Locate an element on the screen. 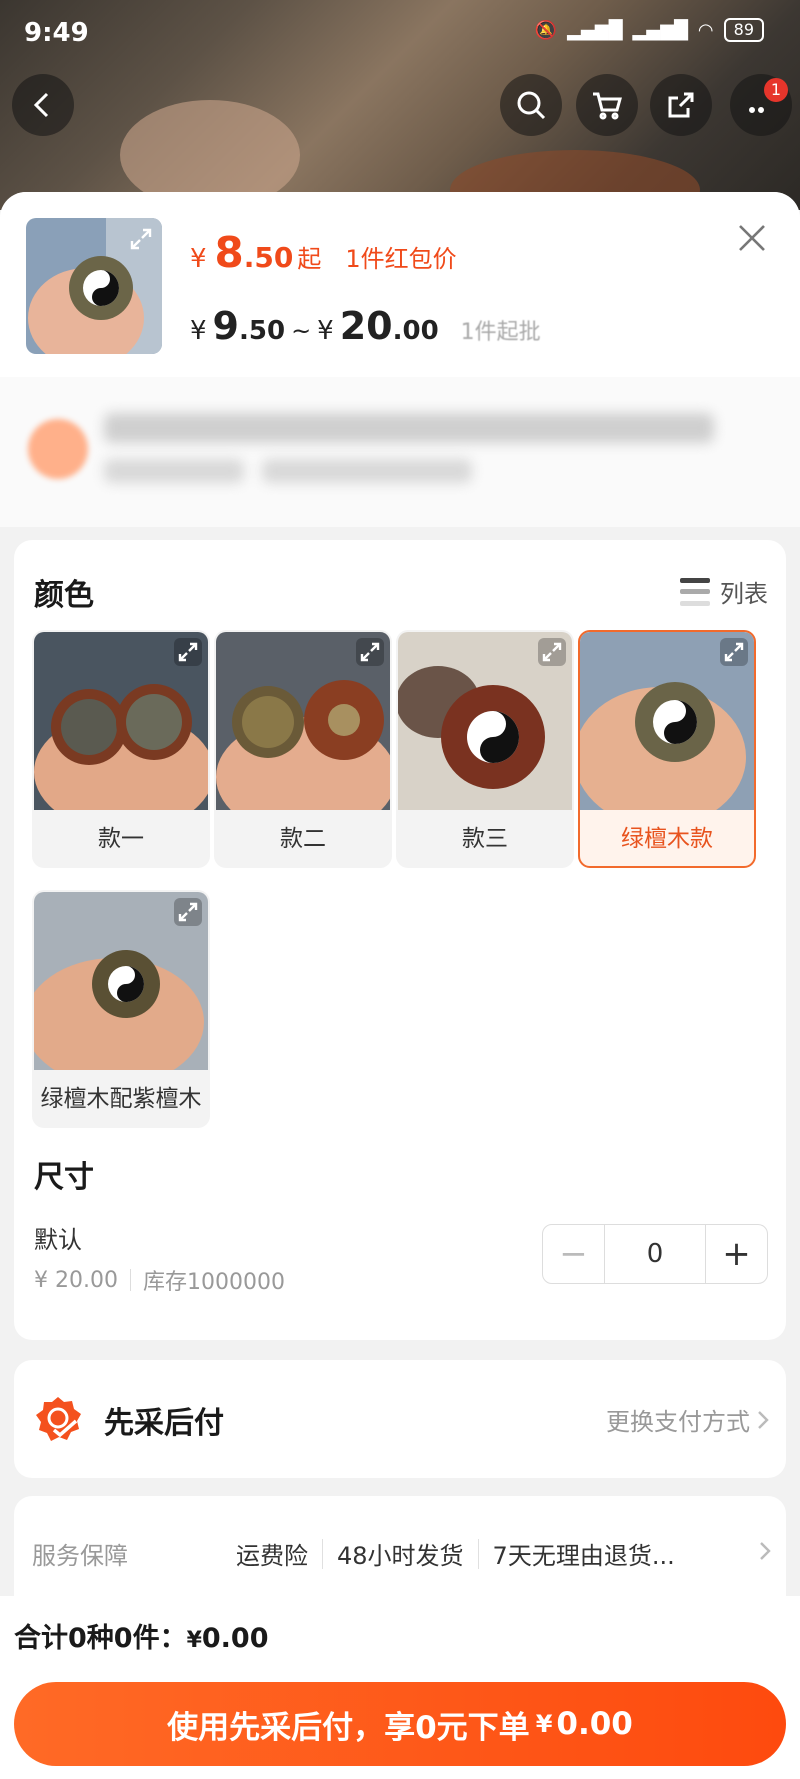 This screenshot has width=800, height=1779. price-main-integer: 8 is located at coordinates (229, 252).